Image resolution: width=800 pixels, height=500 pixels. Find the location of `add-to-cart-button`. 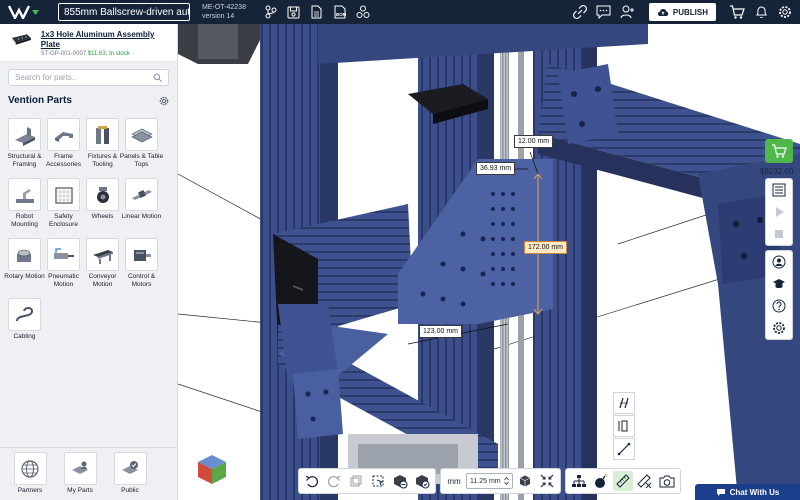

add-to-cart-button is located at coordinates (779, 151).